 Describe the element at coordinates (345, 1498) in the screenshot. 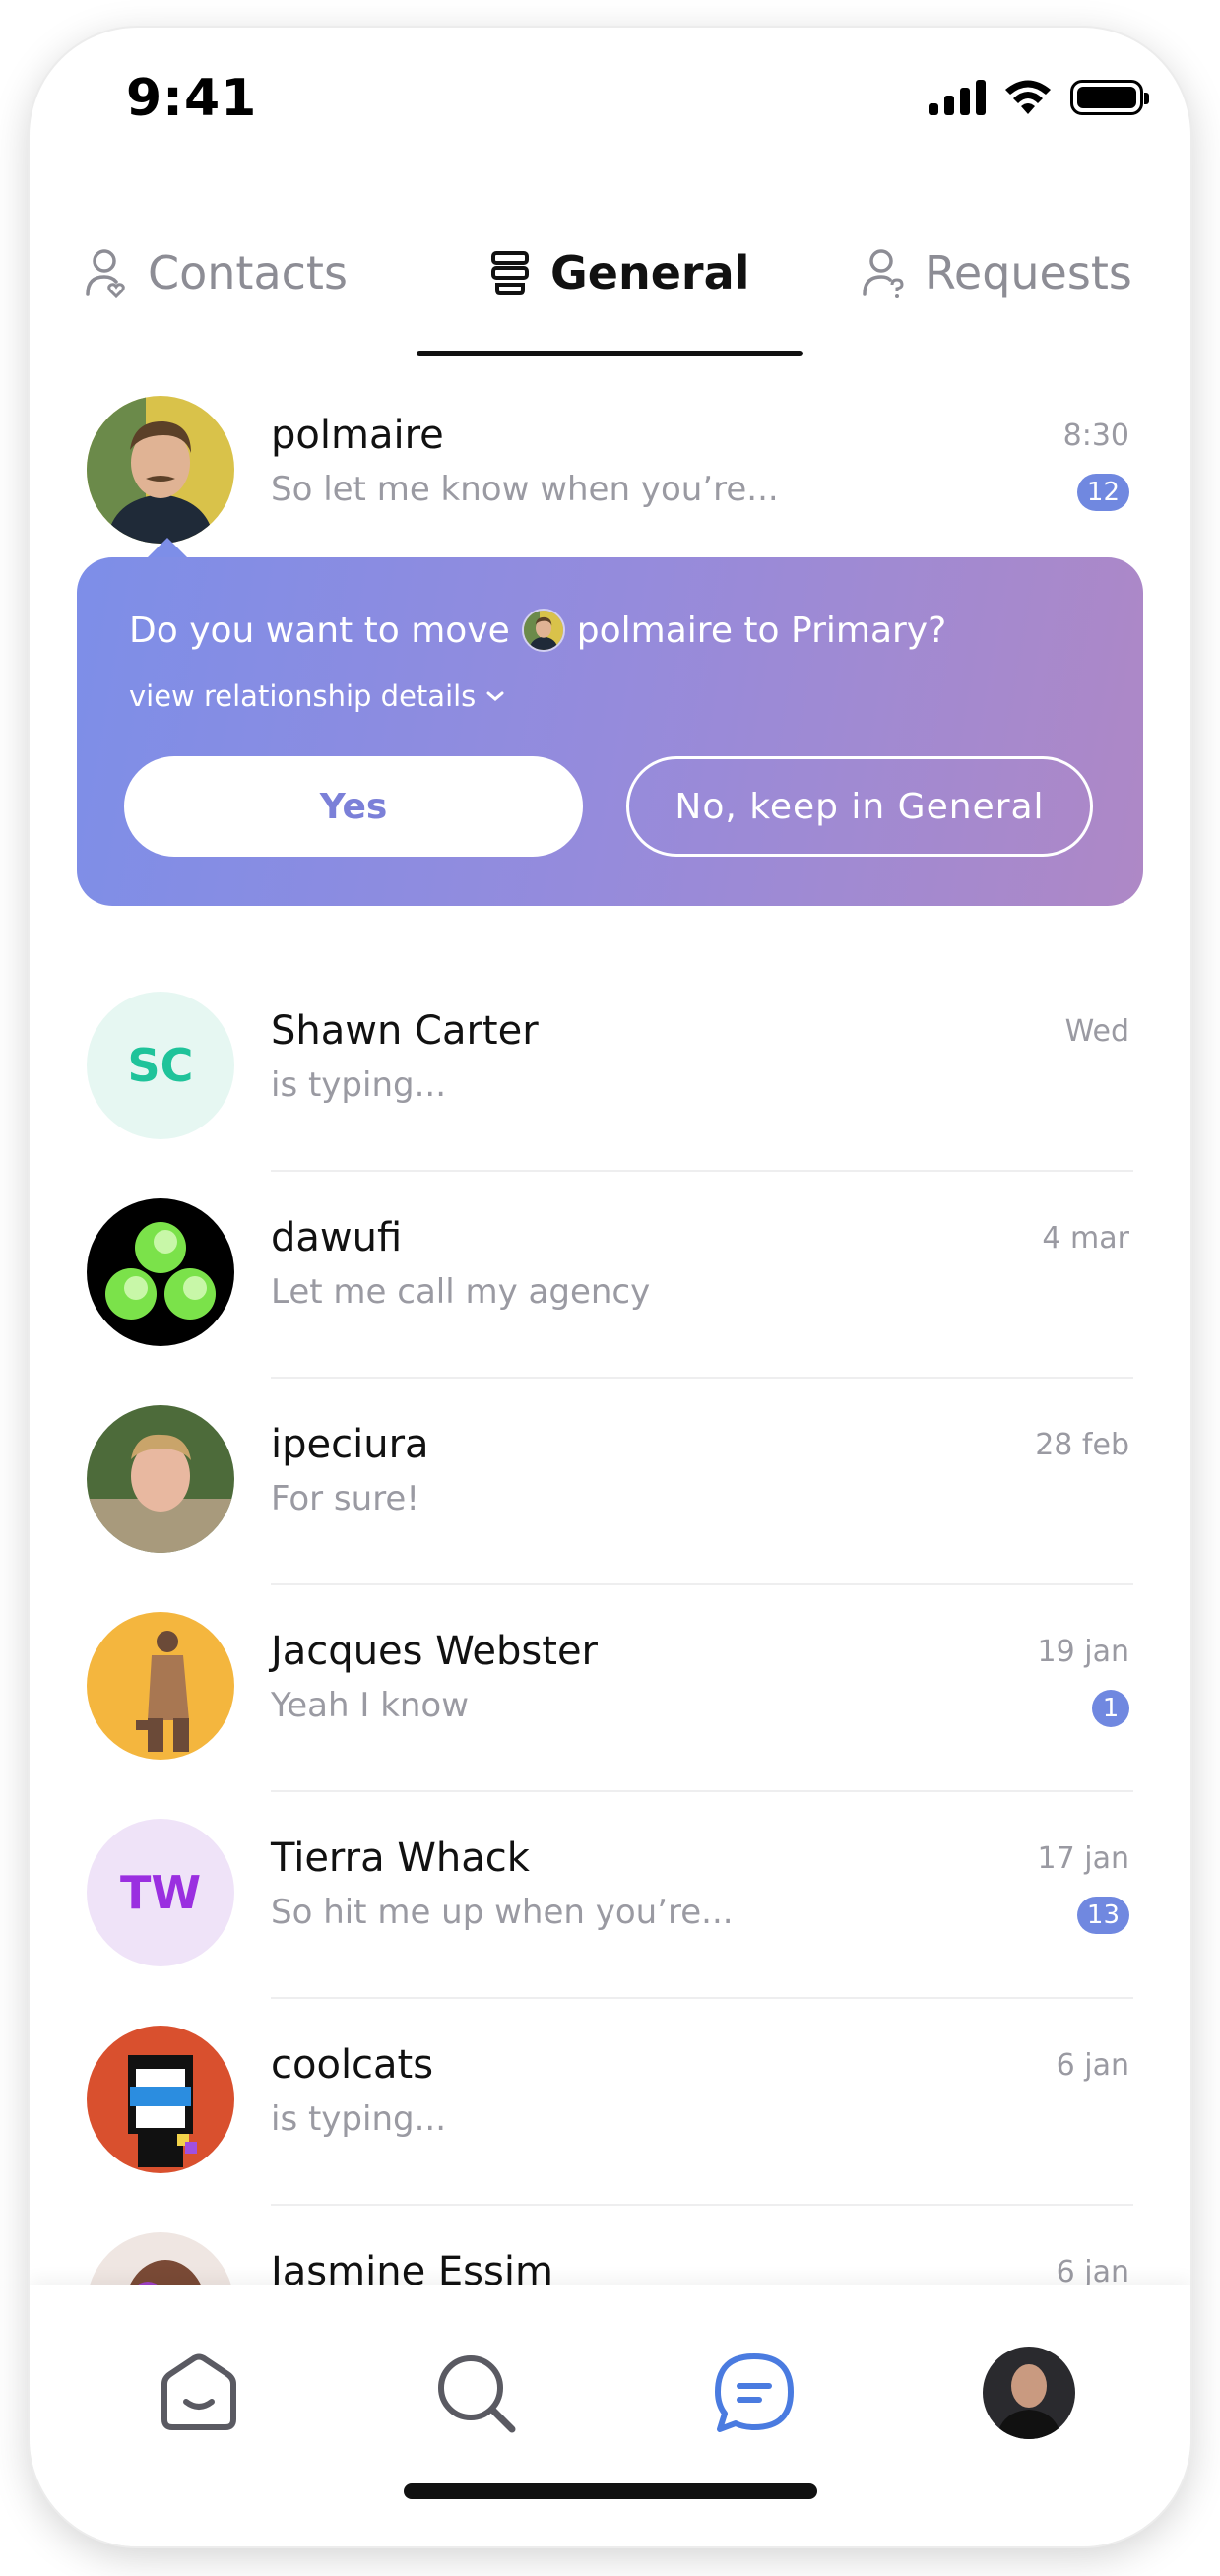

I see `message-preview: For sure!` at that location.